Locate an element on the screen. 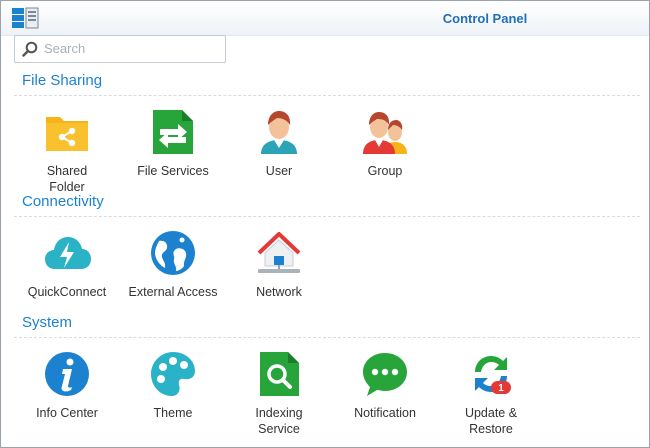 This screenshot has width=650, height=448. tile-info-center: Info Center is located at coordinates (67, 398).